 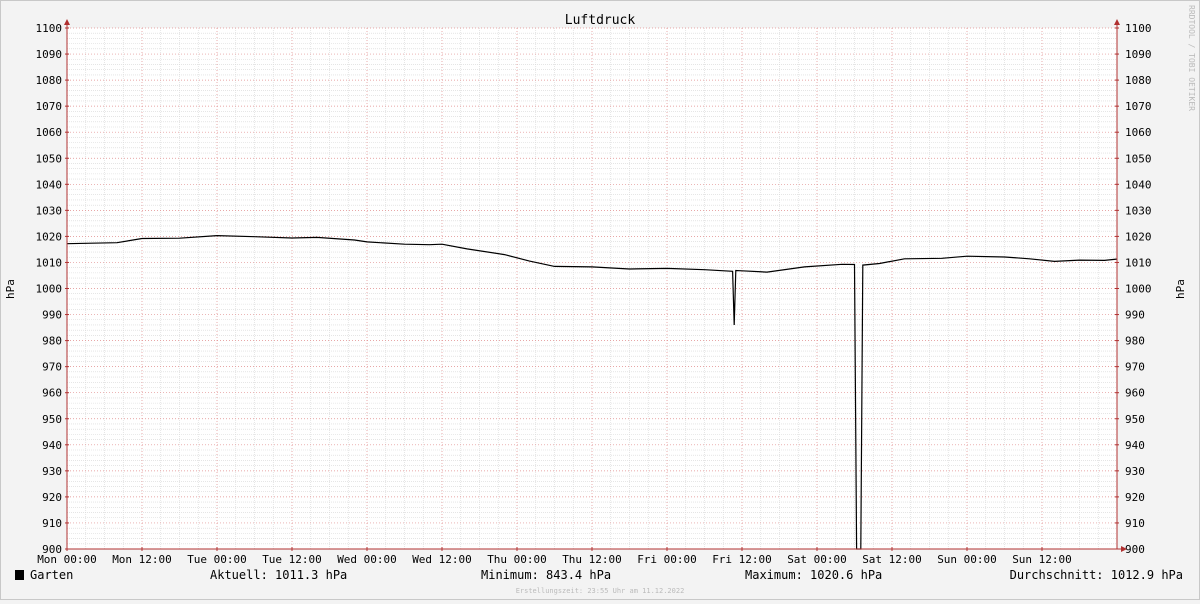 What do you see at coordinates (1138, 158) in the screenshot?
I see `y-tick-label-right: 1050` at bounding box center [1138, 158].